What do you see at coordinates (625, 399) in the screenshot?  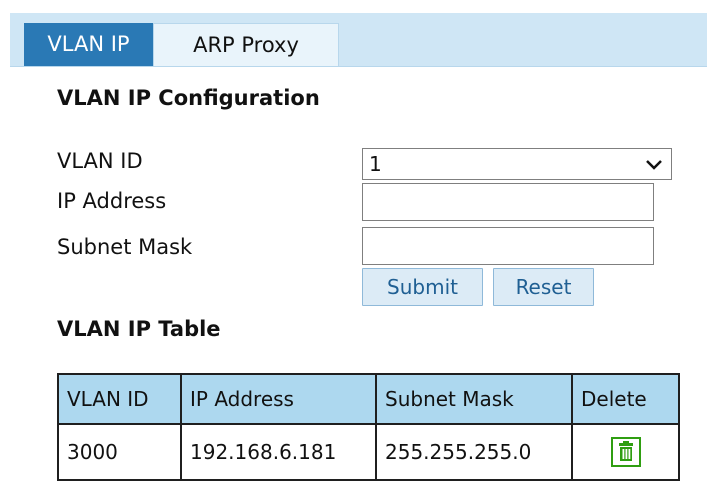 I see `header-delete: Delete` at bounding box center [625, 399].